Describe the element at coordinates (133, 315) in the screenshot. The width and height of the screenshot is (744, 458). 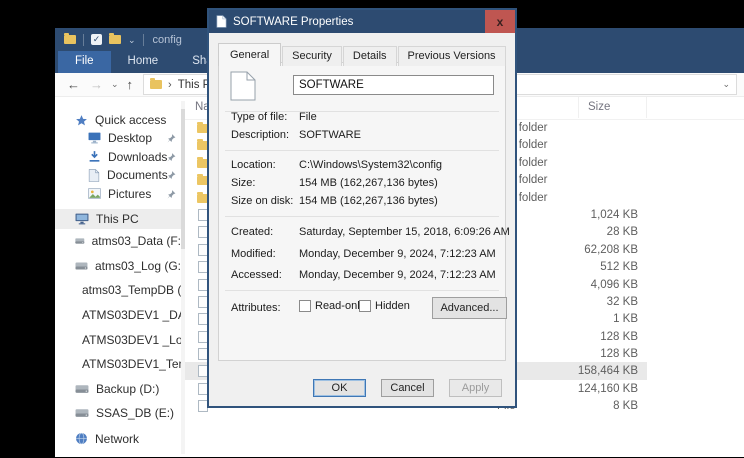
I see `sidebar-item-label: ATMS03DEV1 _DATA` at that location.